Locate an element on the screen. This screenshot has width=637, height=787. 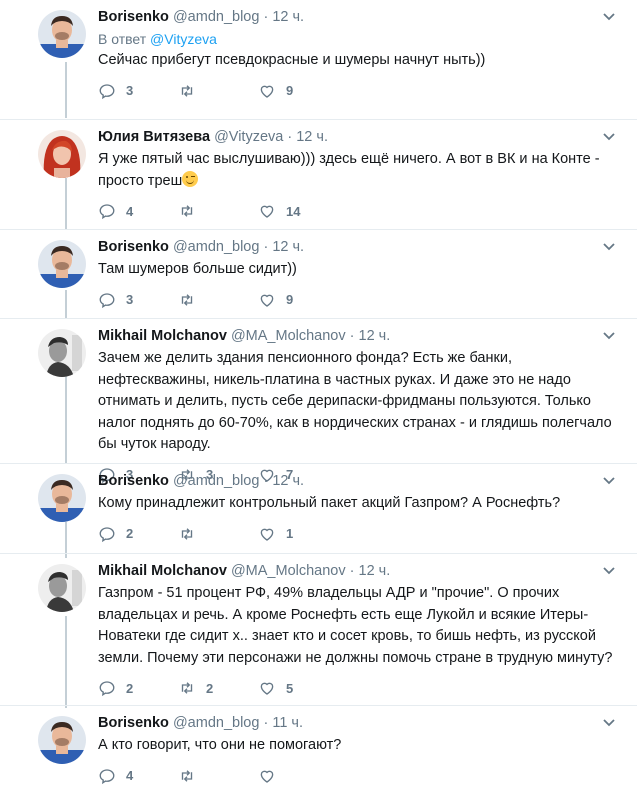
like-button: 5 is located at coordinates (275, 688).